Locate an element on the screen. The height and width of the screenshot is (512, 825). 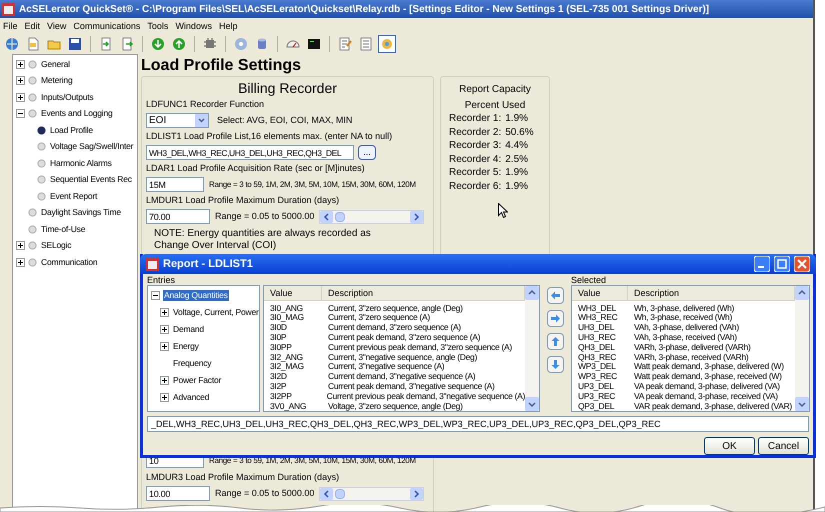
right-arrow-button is located at coordinates (555, 318).